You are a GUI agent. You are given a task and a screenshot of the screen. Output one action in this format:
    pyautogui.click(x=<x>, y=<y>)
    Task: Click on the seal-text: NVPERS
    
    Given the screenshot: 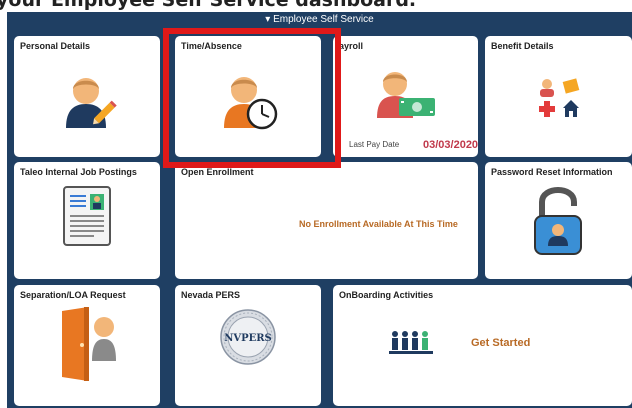 What is the action you would take?
    pyautogui.click(x=248, y=338)
    